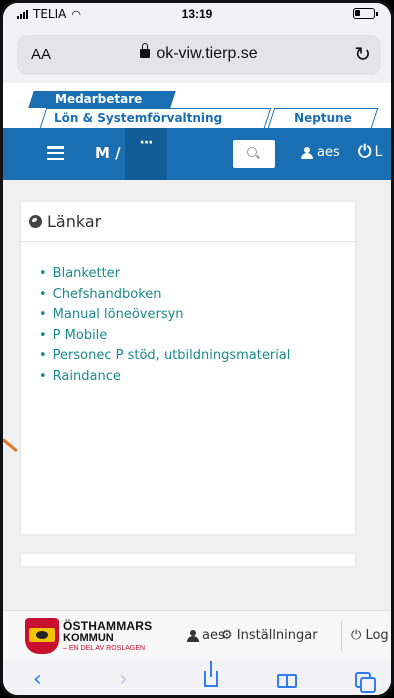  Describe the element at coordinates (197, 678) in the screenshot. I see `browser-toolbar: ‹ ›` at that location.